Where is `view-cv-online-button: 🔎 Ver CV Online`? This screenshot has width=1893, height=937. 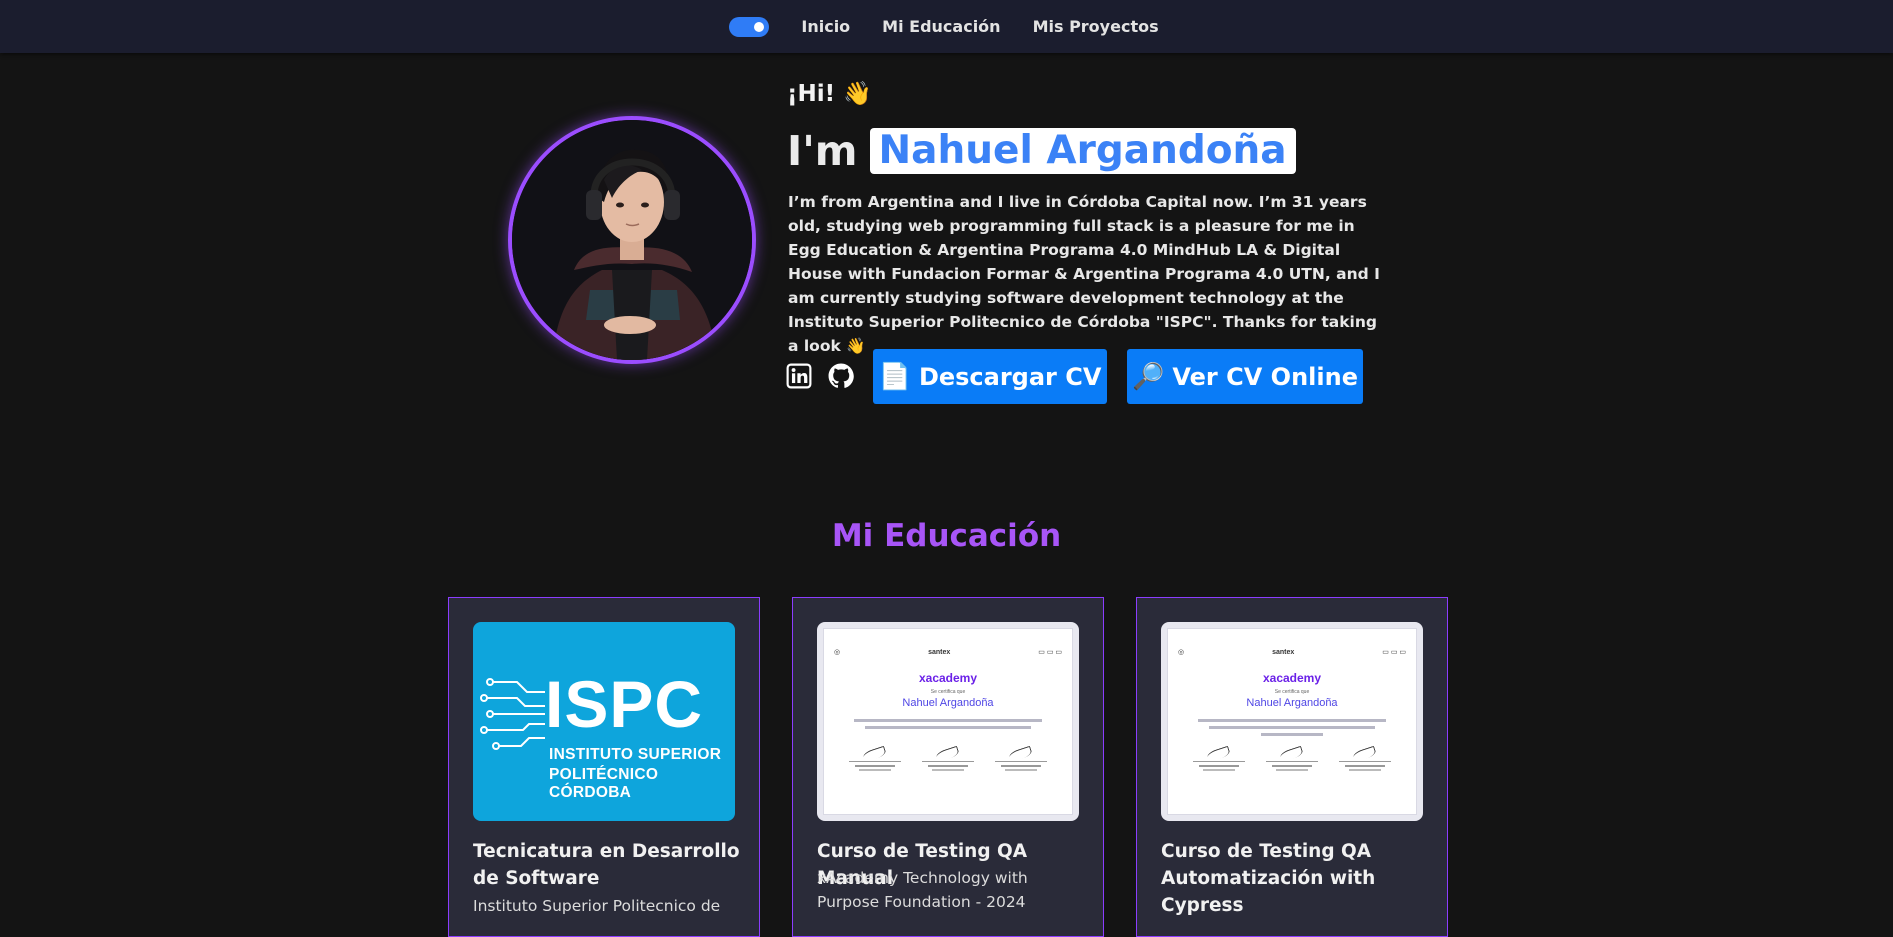 view-cv-online-button: 🔎 Ver CV Online is located at coordinates (1245, 376).